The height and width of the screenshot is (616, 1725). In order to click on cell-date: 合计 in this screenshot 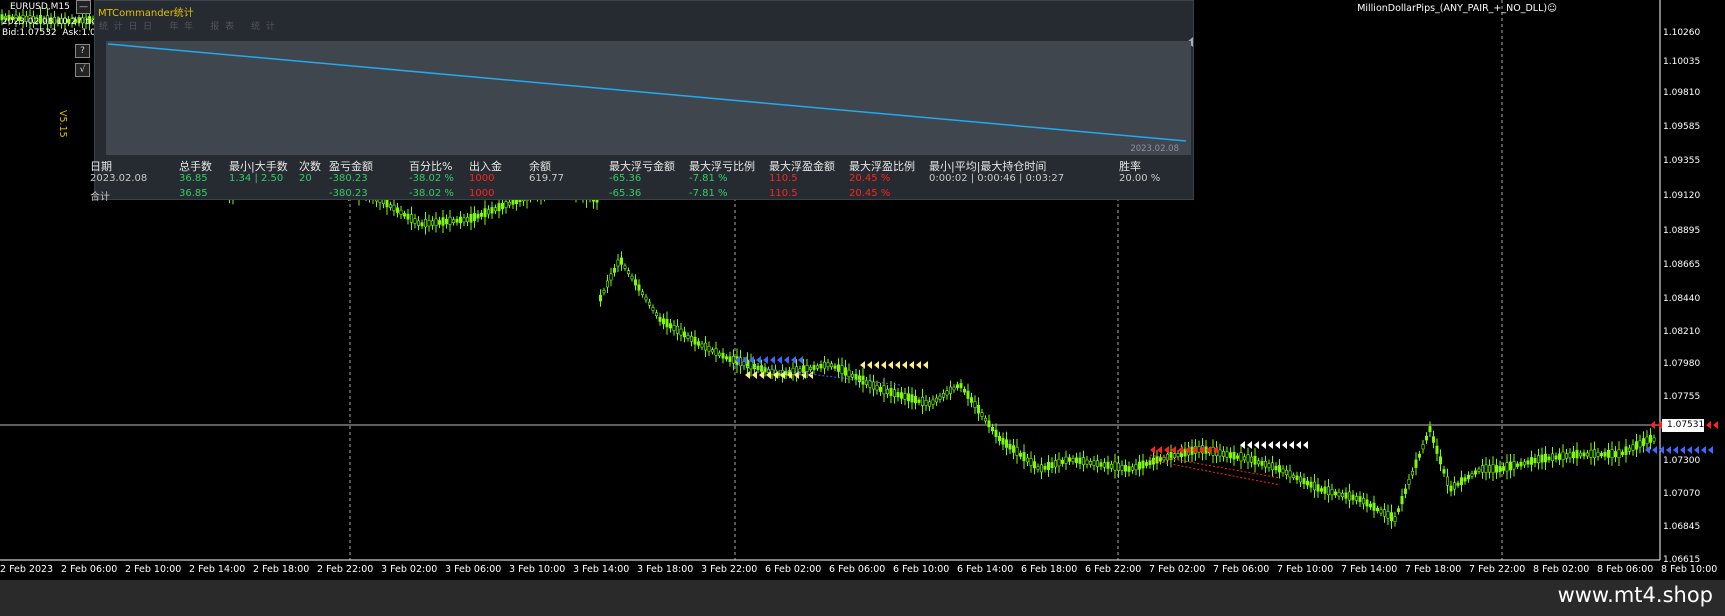, I will do `click(100, 197)`.